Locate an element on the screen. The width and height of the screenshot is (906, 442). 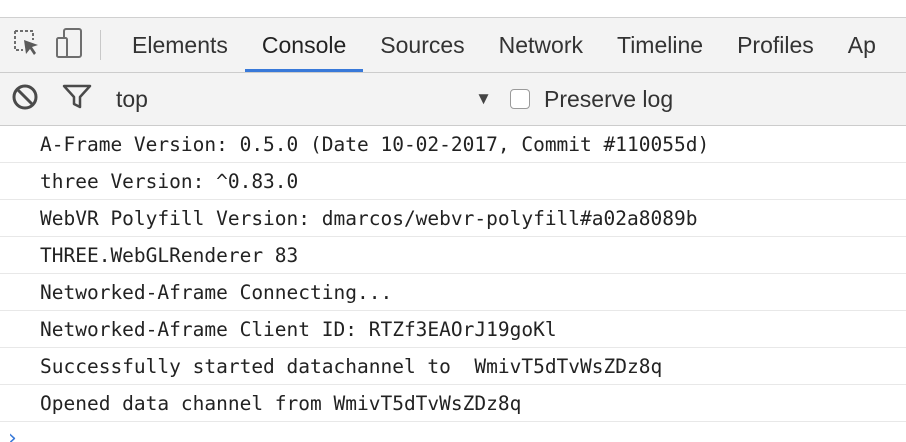
console-message: three Version: ^0.83.0 is located at coordinates (453, 181).